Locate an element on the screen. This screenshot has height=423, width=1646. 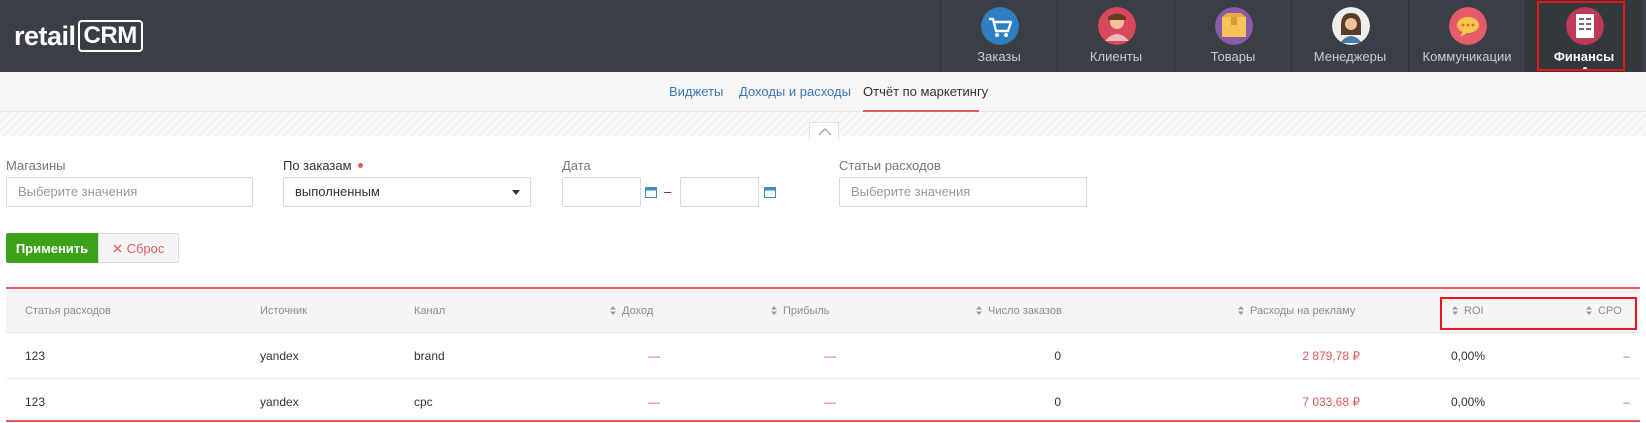
chevron-up-icon is located at coordinates (825, 132).